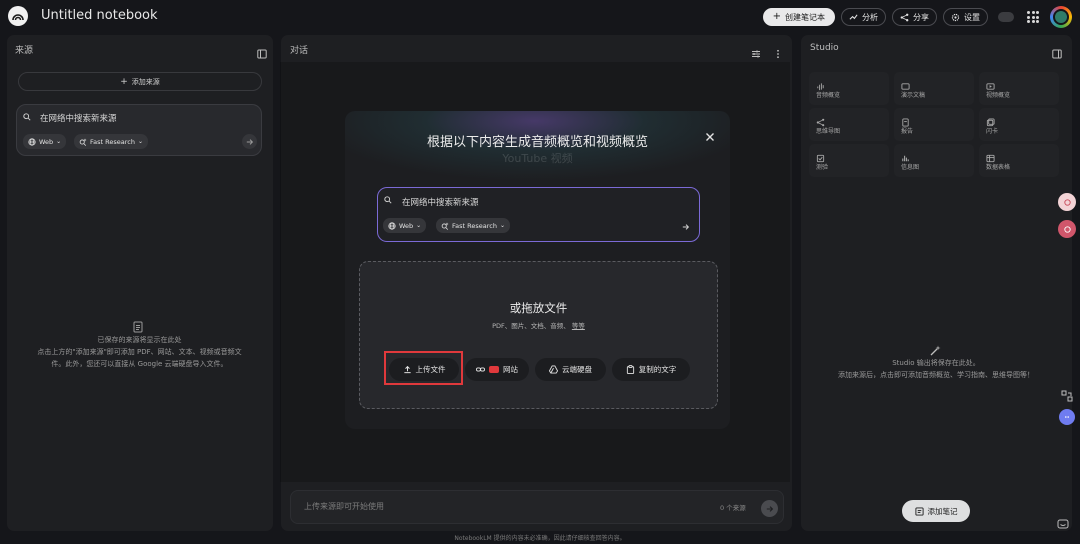 This screenshot has height=544, width=1080. What do you see at coordinates (440, 202) in the screenshot?
I see `dialog-search-input: 在网络中搜索新来源` at bounding box center [440, 202].